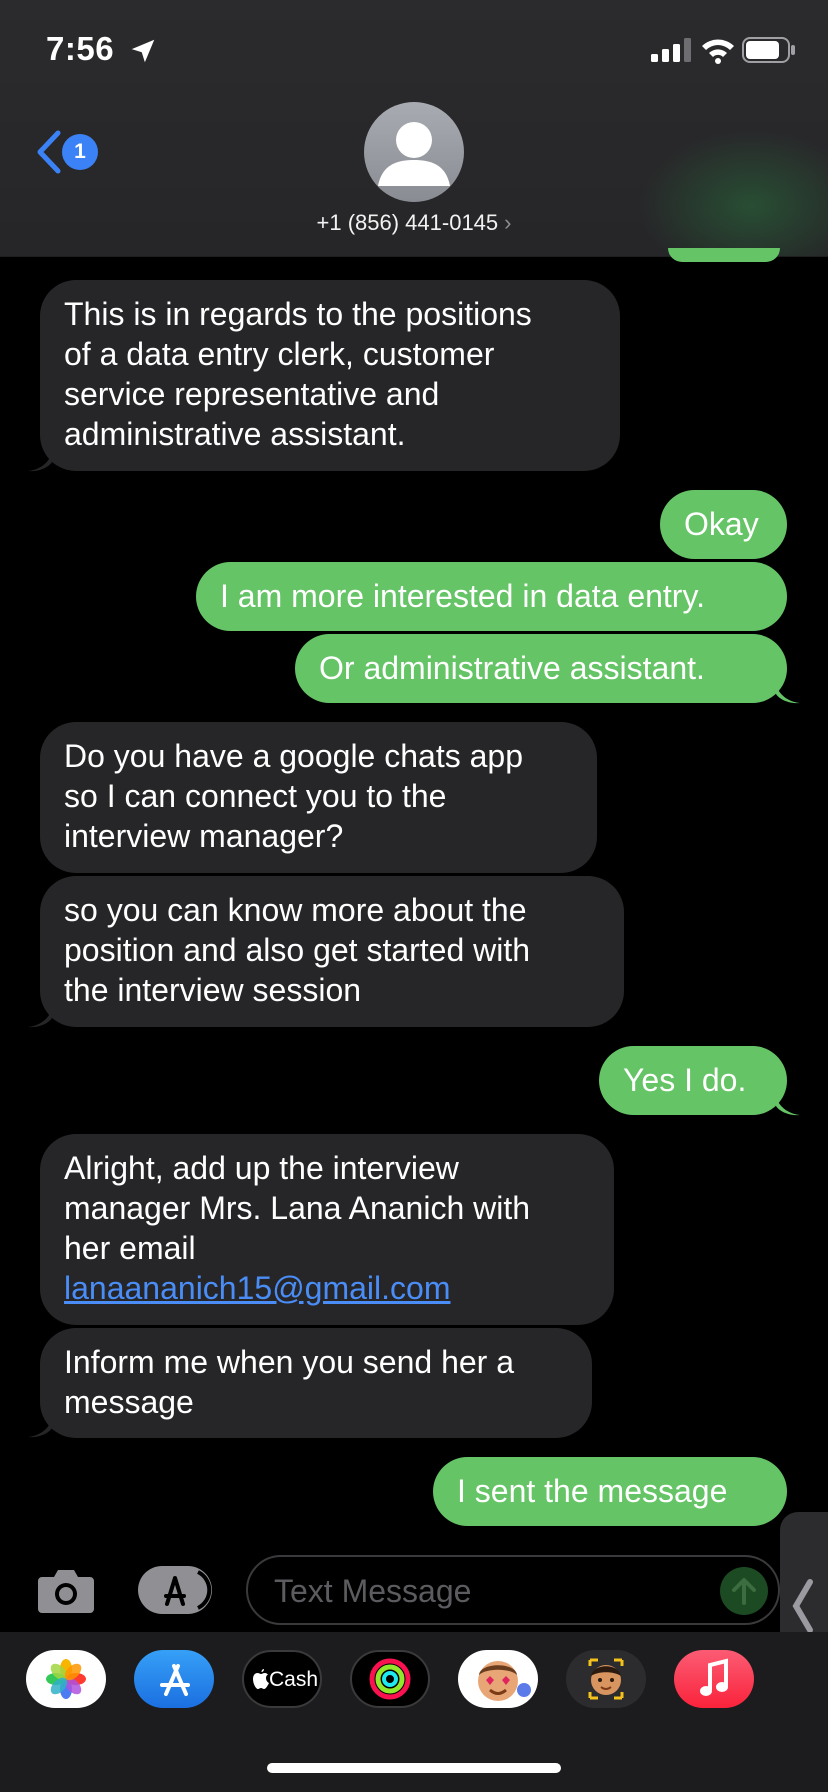 The image size is (828, 1792). Describe the element at coordinates (592, 1491) in the screenshot. I see `message-line: I sent the message` at that location.